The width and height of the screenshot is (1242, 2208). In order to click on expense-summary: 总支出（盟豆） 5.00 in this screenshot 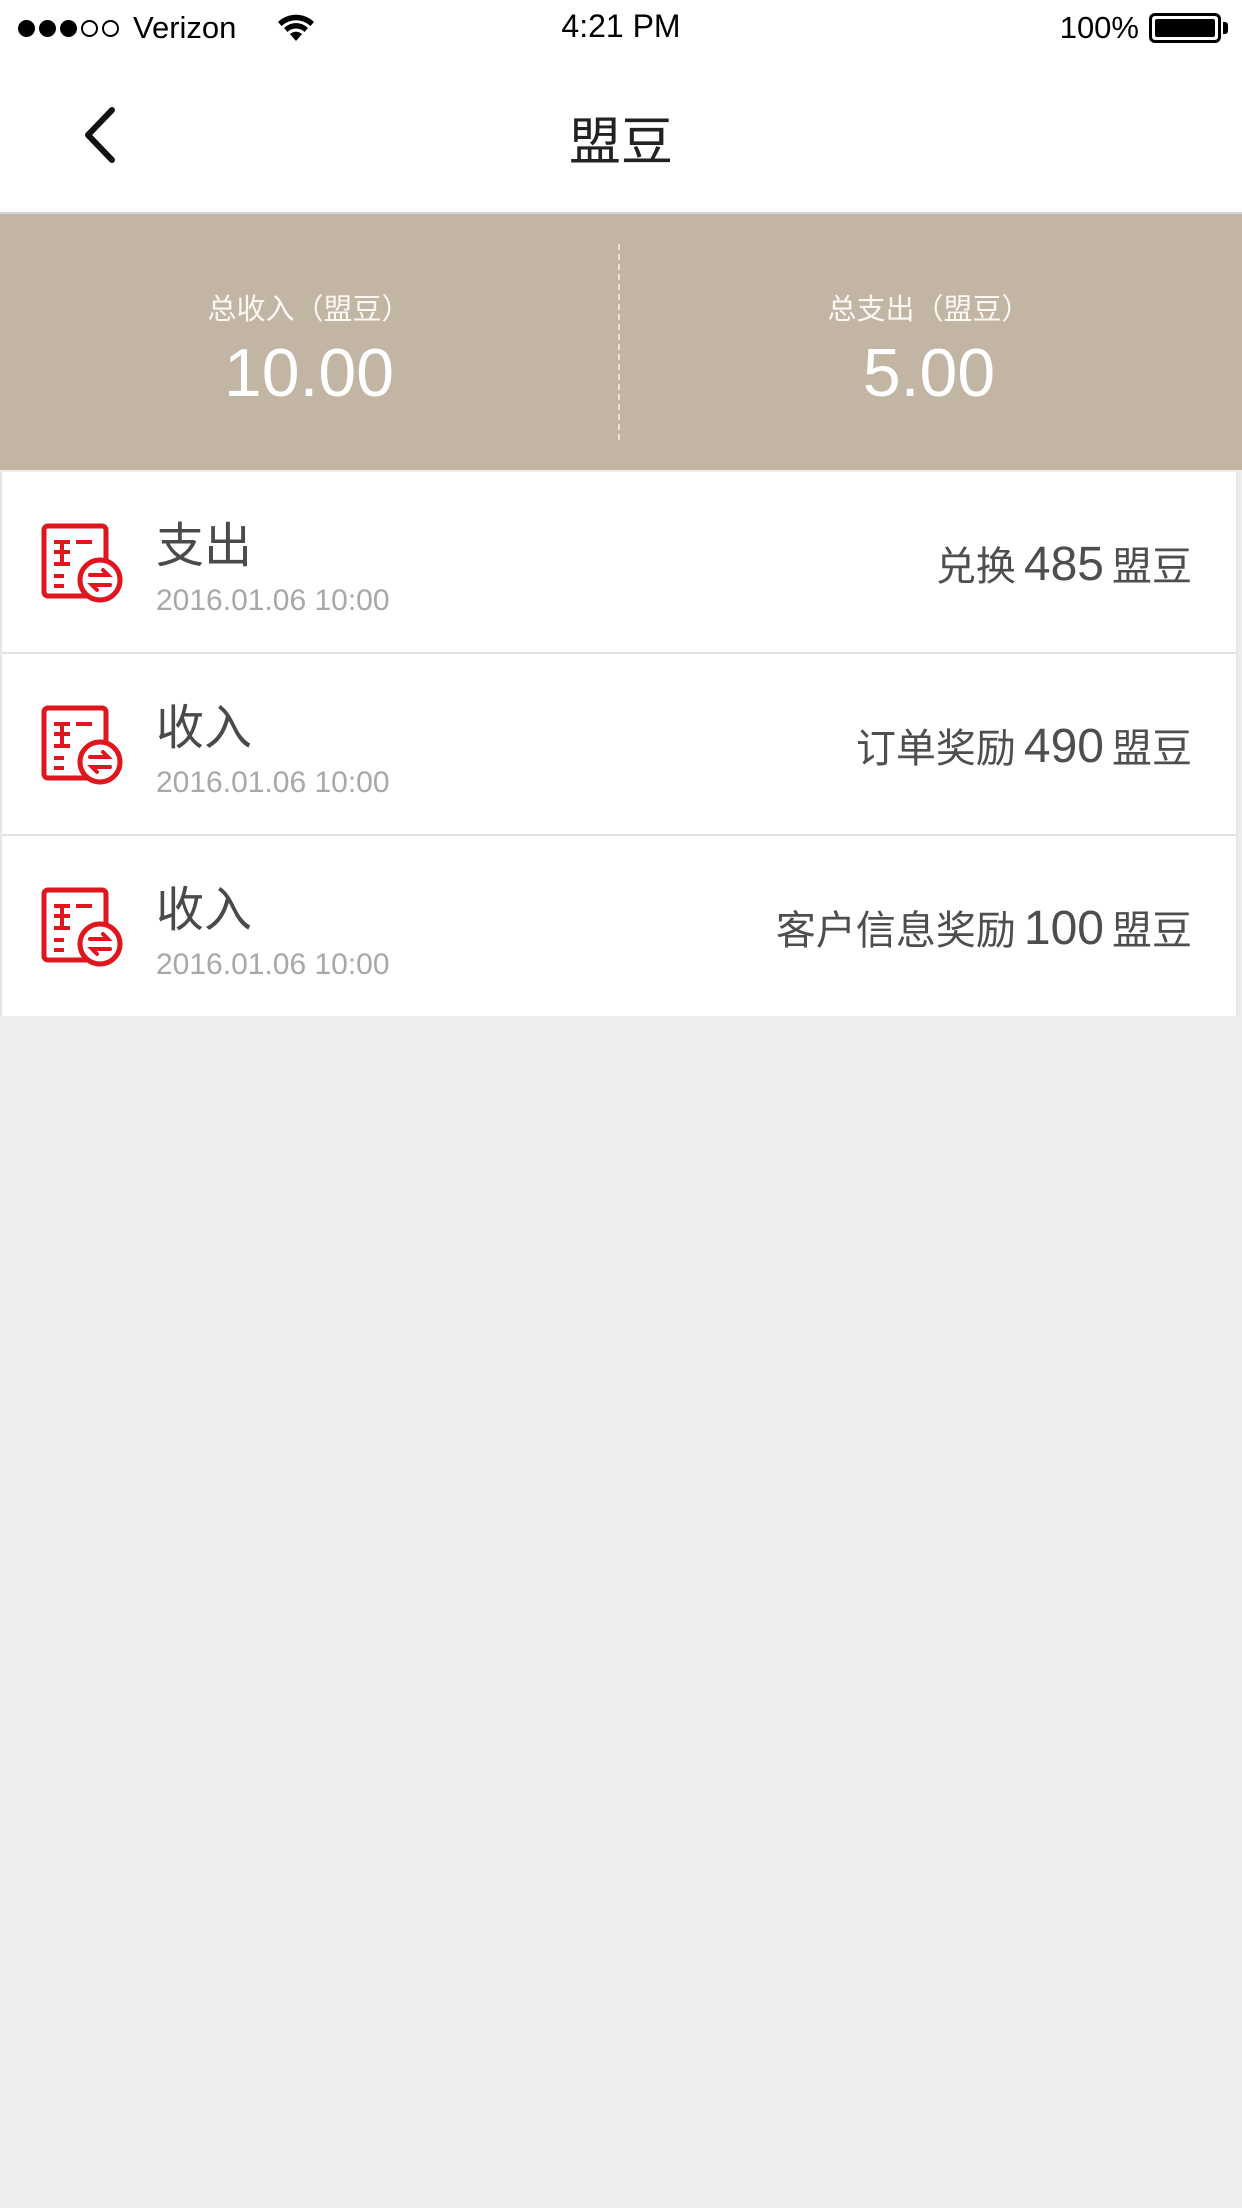, I will do `click(929, 342)`.